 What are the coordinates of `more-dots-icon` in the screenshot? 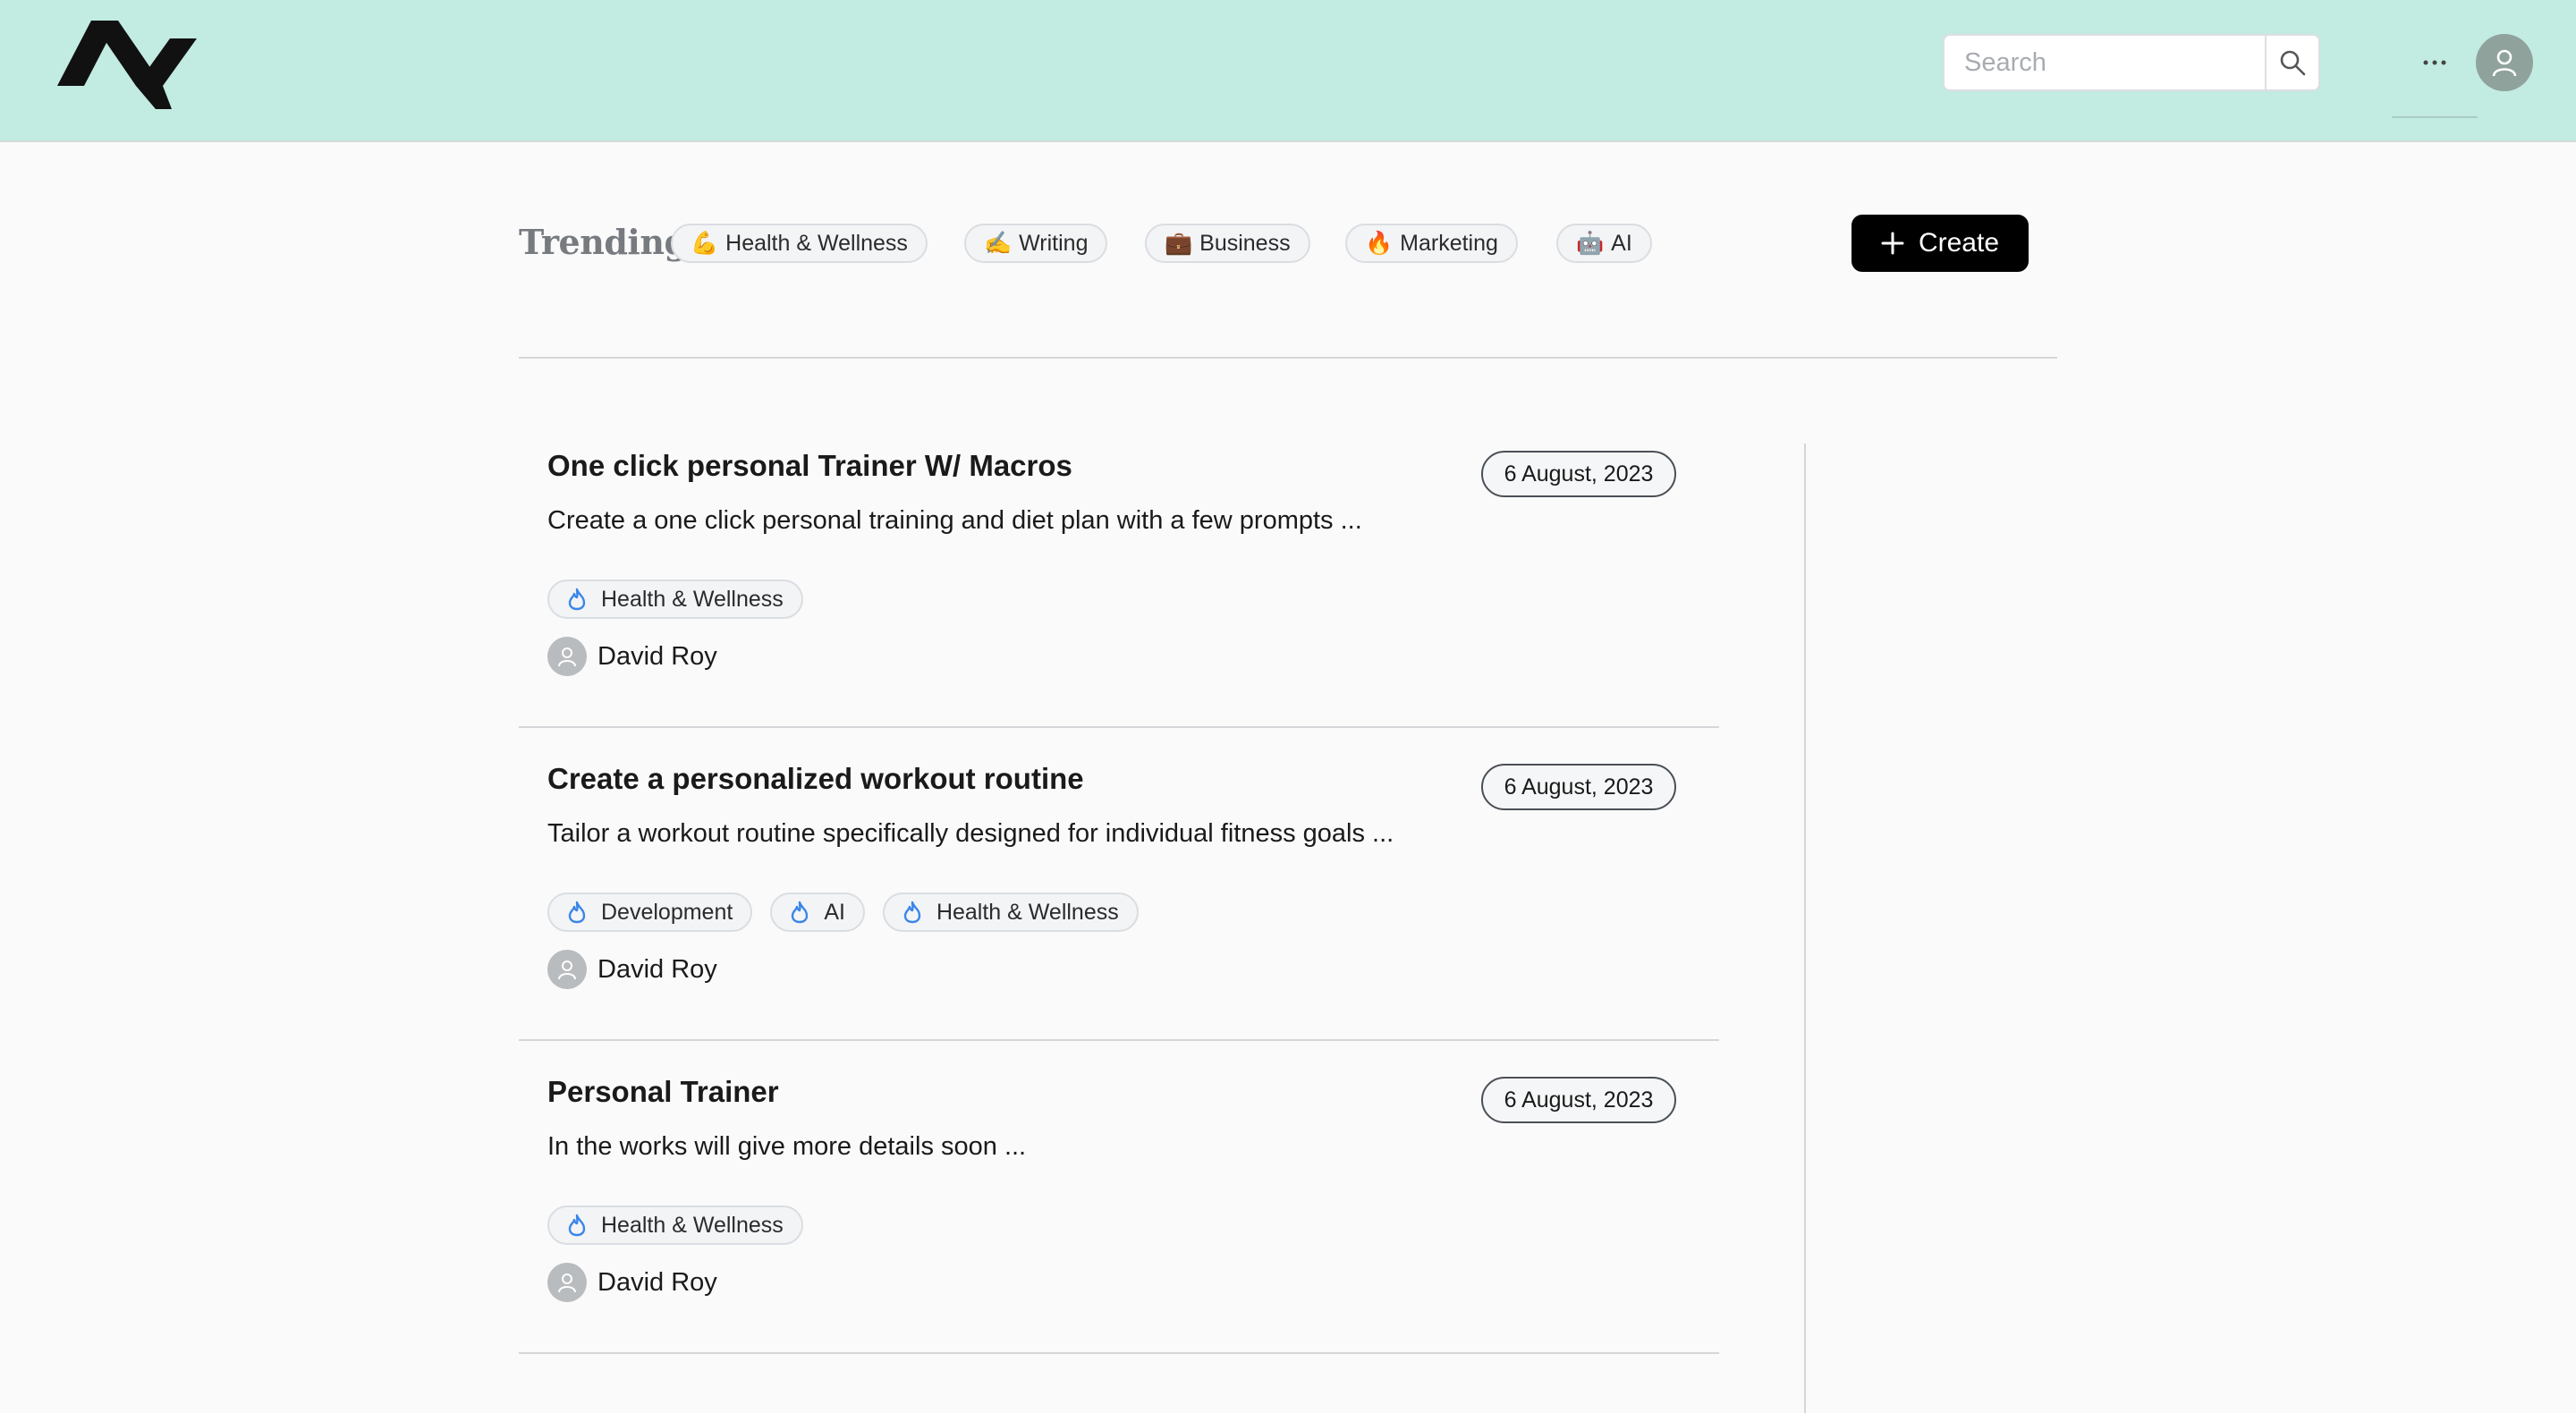 It's located at (2434, 62).